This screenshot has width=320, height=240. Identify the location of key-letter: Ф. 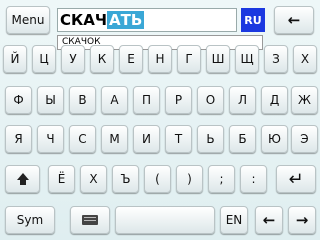
(18, 100).